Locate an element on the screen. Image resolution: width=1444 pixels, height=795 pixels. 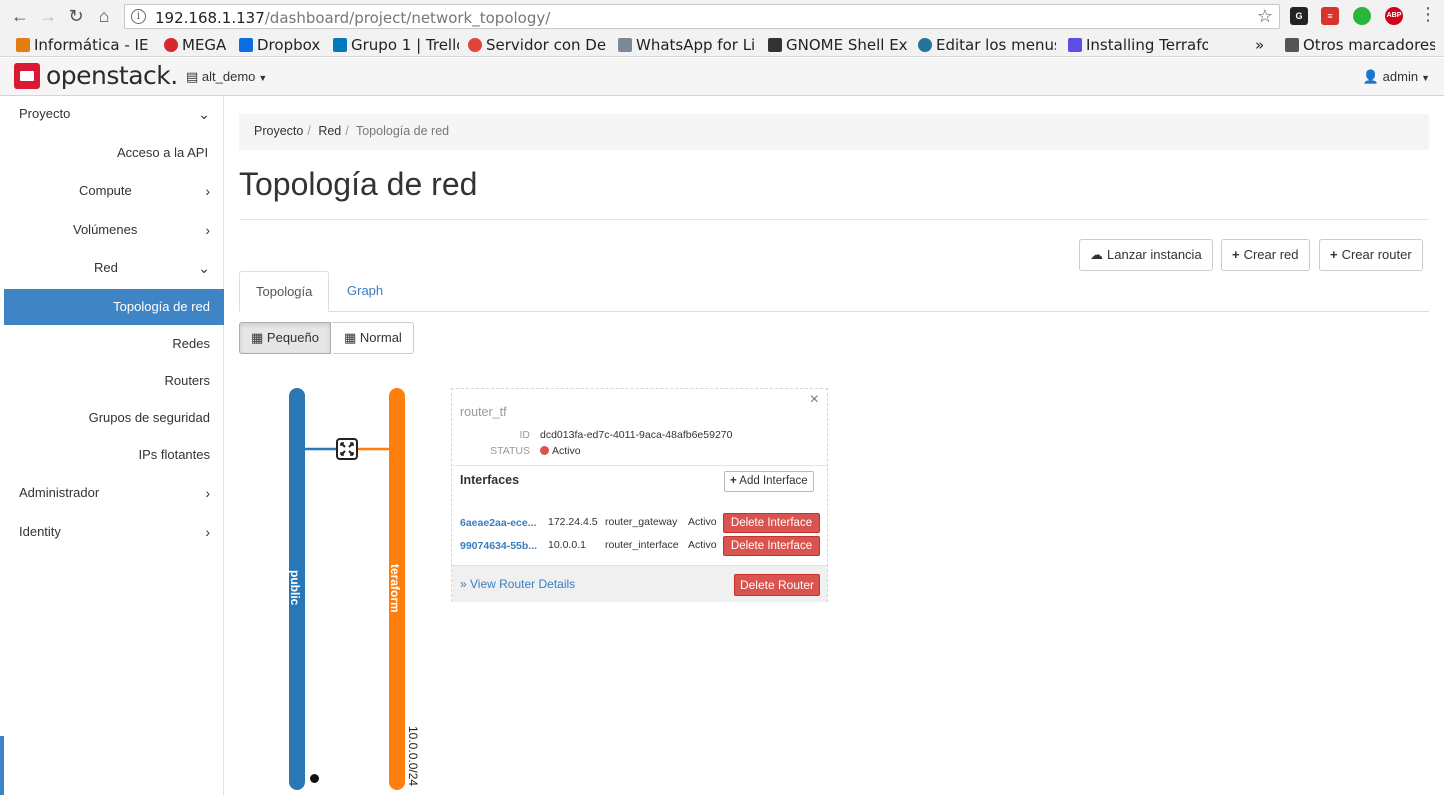
tabs-divider is located at coordinates (834, 311).